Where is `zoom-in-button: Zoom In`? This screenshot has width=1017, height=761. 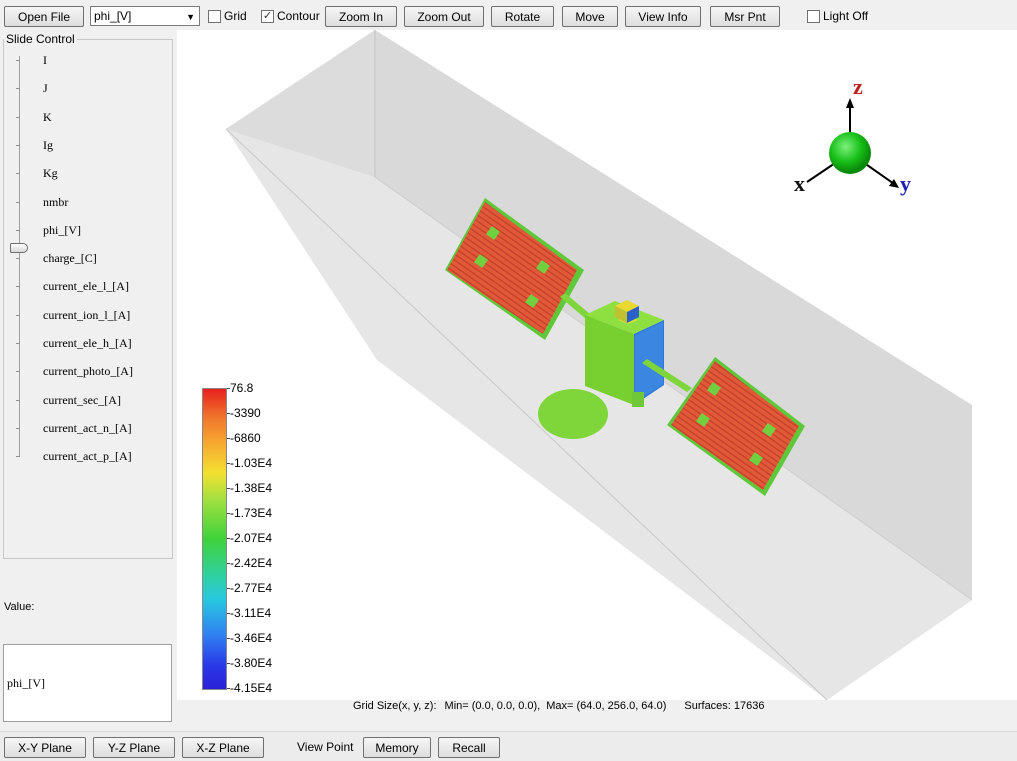 zoom-in-button: Zoom In is located at coordinates (361, 16).